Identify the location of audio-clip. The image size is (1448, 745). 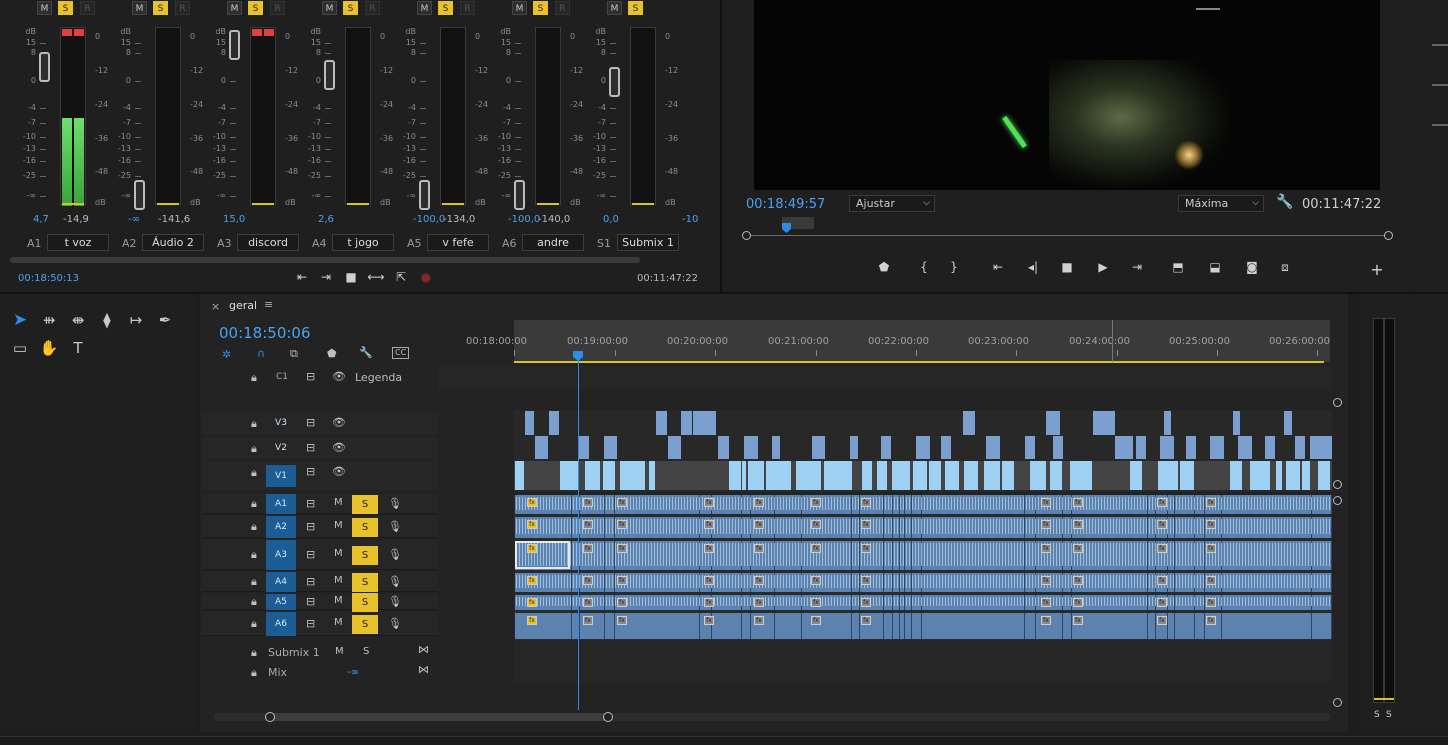
(827, 626).